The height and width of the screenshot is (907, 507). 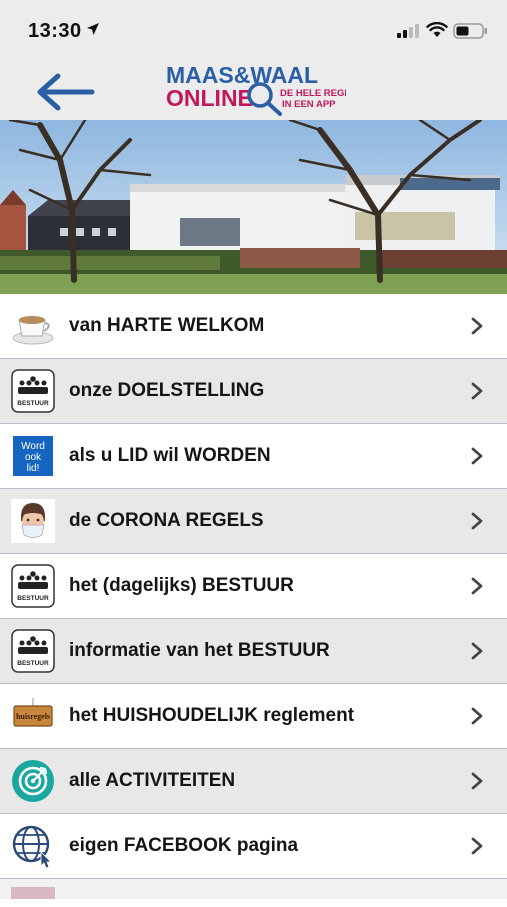 I want to click on menu-item-label: eigen FACEBOOK pagina, so click(x=184, y=845).